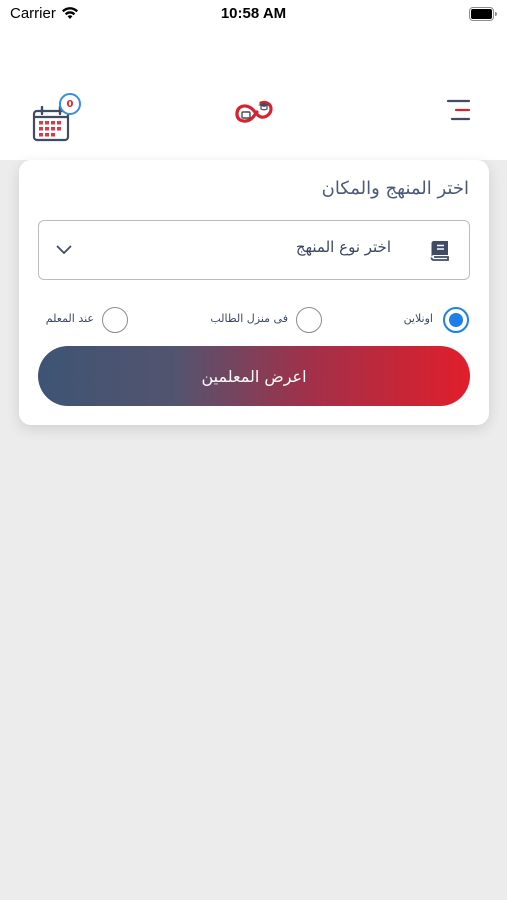 The image size is (507, 900). What do you see at coordinates (309, 320) in the screenshot?
I see `radio-student-home-circle` at bounding box center [309, 320].